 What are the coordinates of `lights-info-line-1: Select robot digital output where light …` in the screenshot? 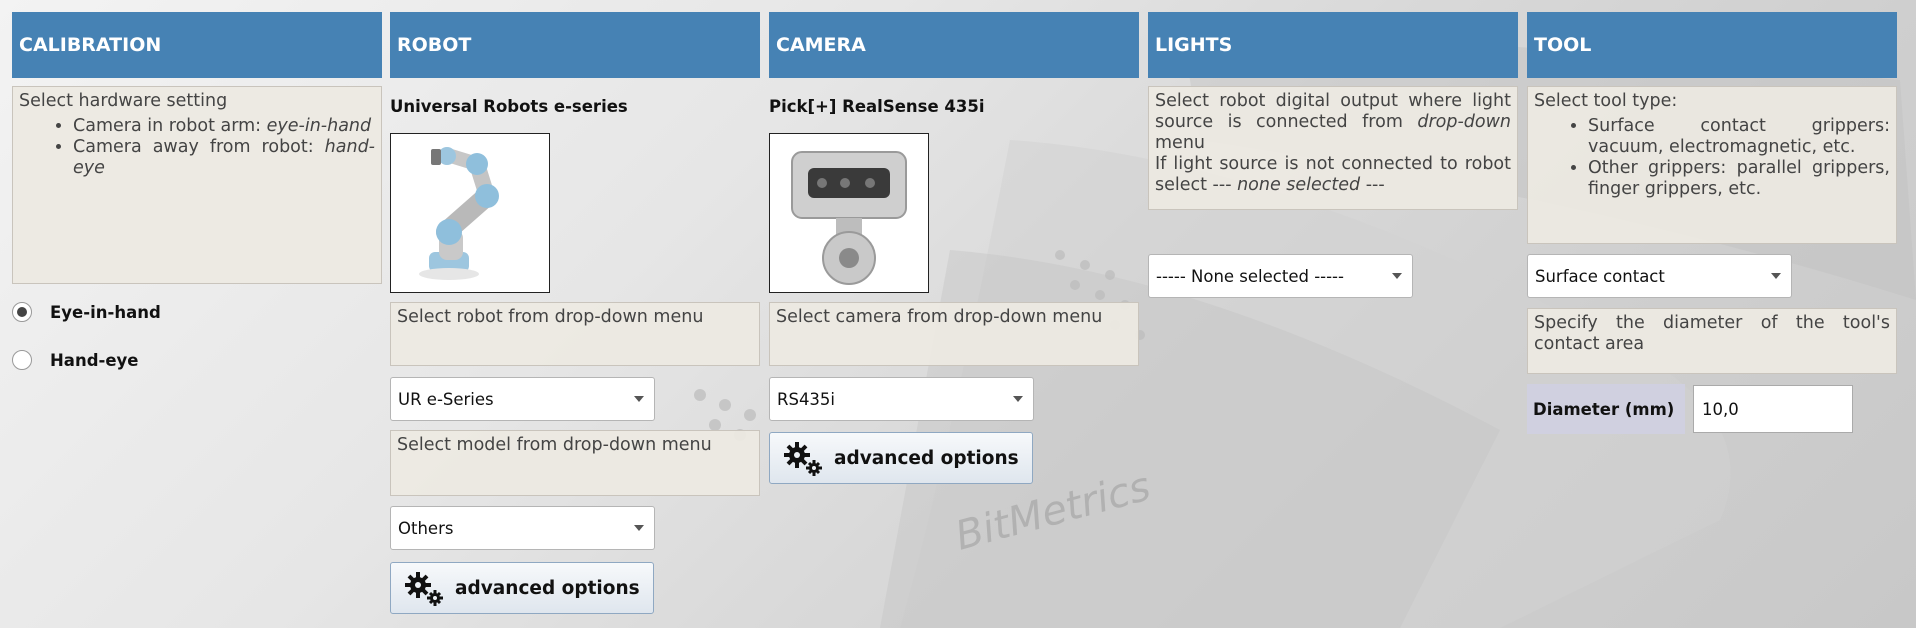 It's located at (1333, 122).